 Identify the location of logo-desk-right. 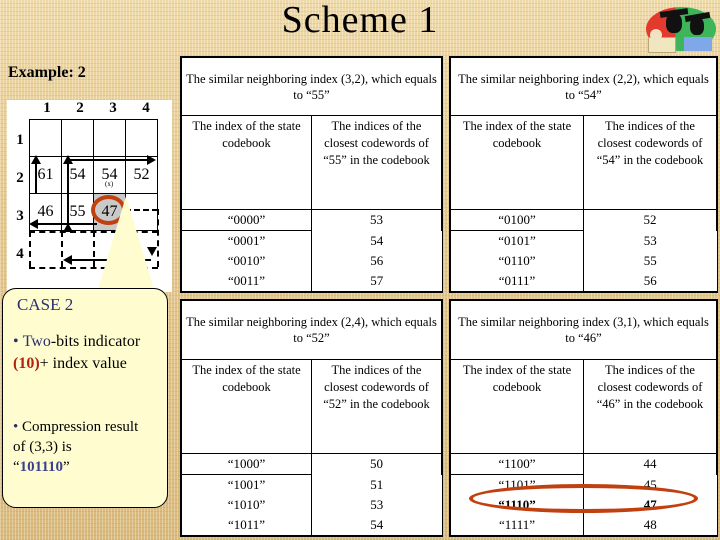
(698, 44).